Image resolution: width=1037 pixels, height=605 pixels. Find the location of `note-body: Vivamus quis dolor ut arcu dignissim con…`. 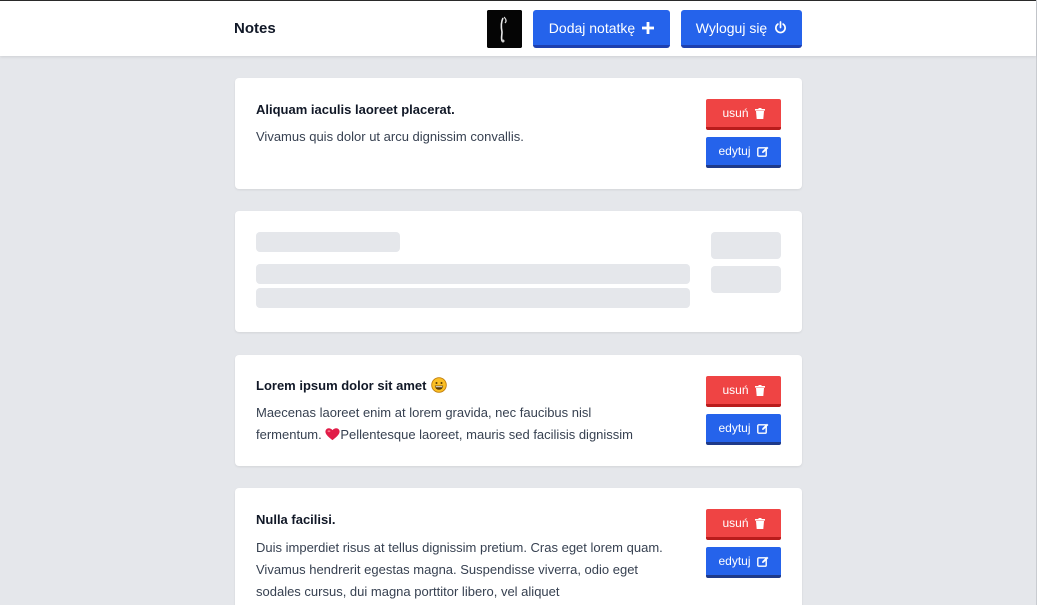

note-body: Vivamus quis dolor ut arcu dignissim con… is located at coordinates (390, 136).